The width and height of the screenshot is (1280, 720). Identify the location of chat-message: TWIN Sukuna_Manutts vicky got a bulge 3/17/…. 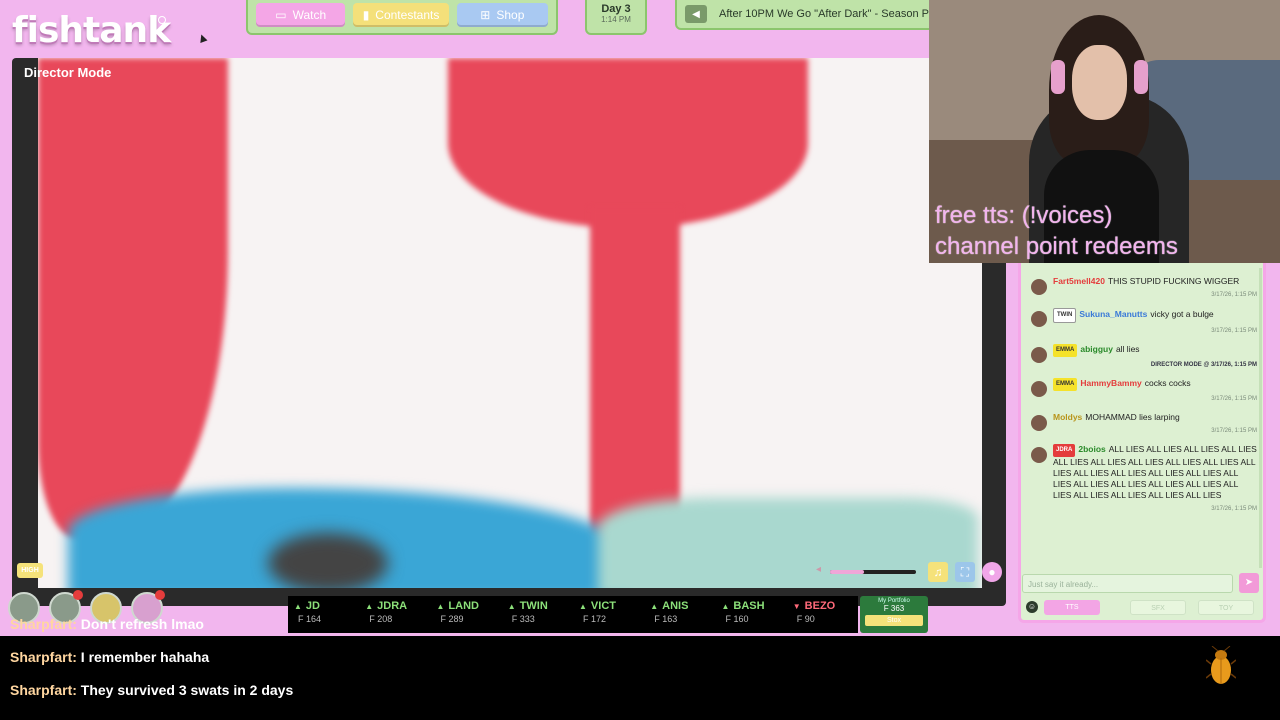
(1143, 321).